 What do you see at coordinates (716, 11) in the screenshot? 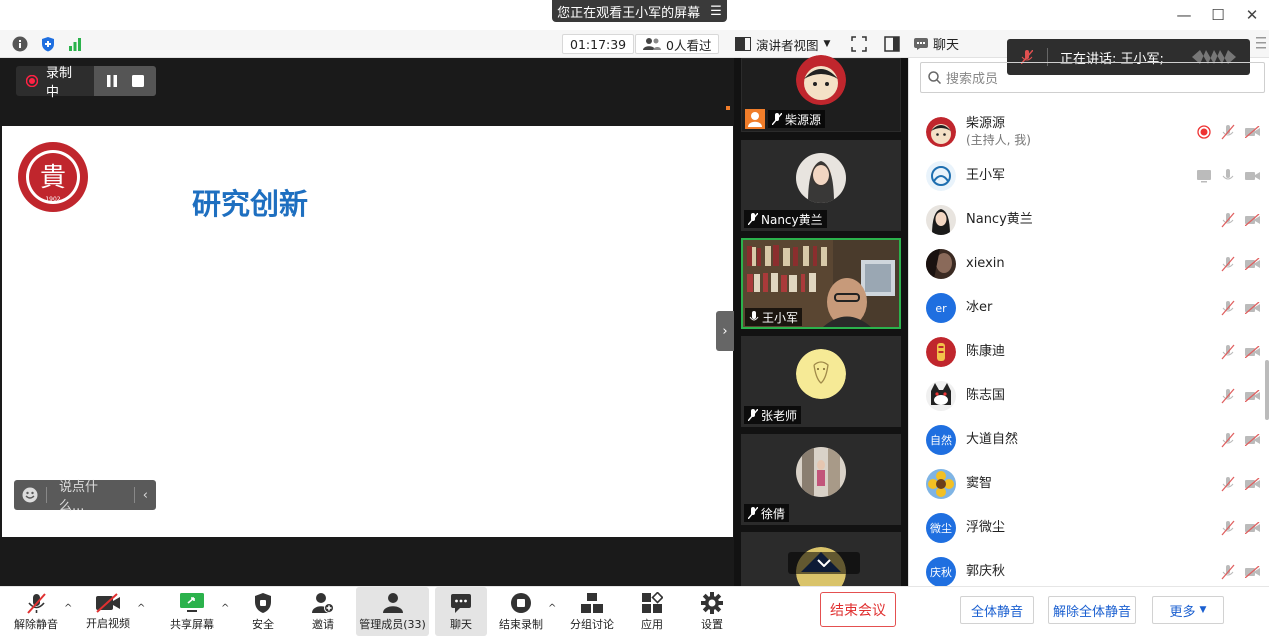
I see `banner-menu-icon: ☰` at bounding box center [716, 11].